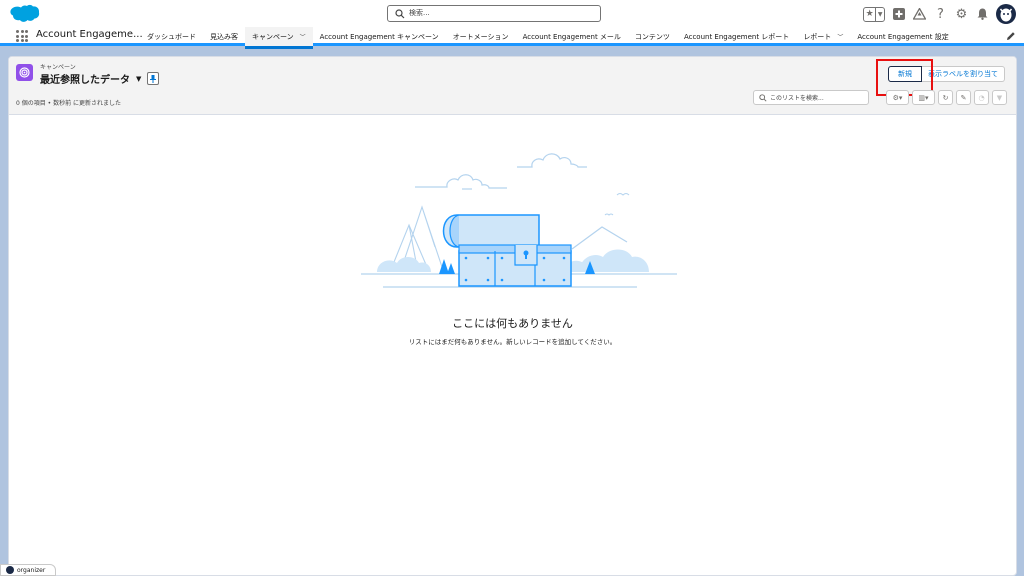  I want to click on nav-item-prospects: 見込み客, so click(224, 36).